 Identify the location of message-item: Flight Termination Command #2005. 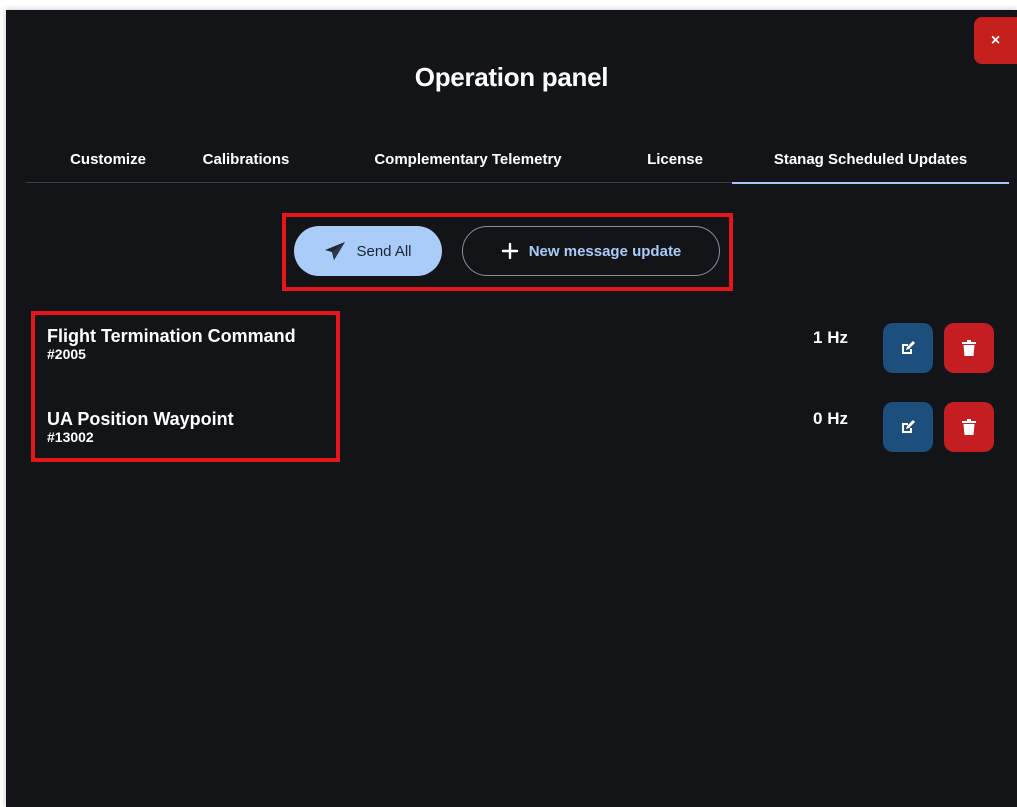
(171, 344).